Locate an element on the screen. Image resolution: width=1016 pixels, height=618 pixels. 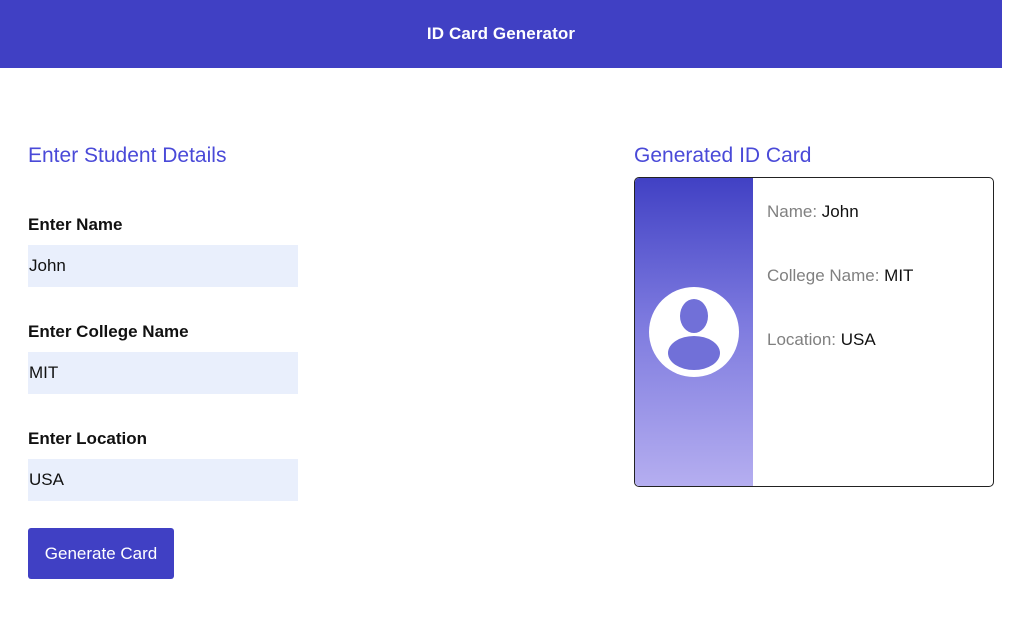
location-label: Enter Location is located at coordinates (88, 438).